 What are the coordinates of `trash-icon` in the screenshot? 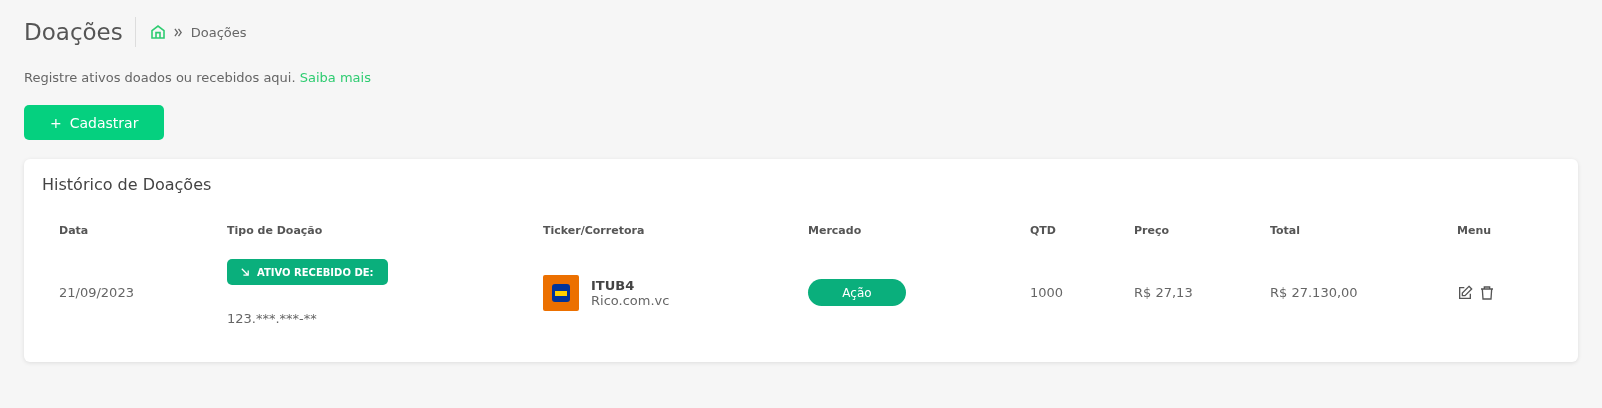 It's located at (1487, 292).